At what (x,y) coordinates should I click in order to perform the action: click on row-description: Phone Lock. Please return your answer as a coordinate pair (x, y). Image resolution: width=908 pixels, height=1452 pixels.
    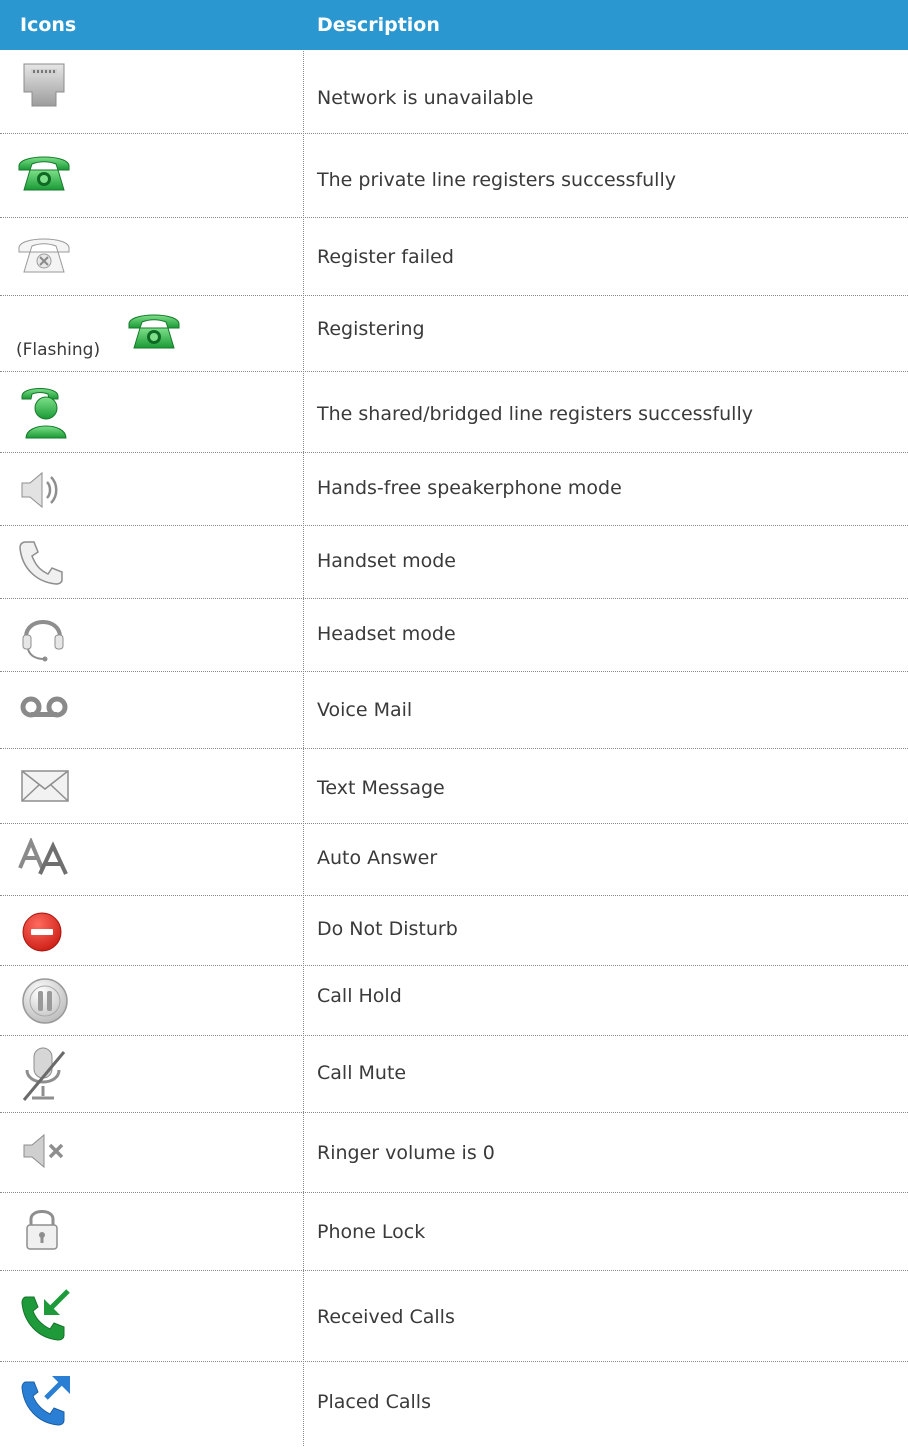
    Looking at the image, I should click on (371, 1232).